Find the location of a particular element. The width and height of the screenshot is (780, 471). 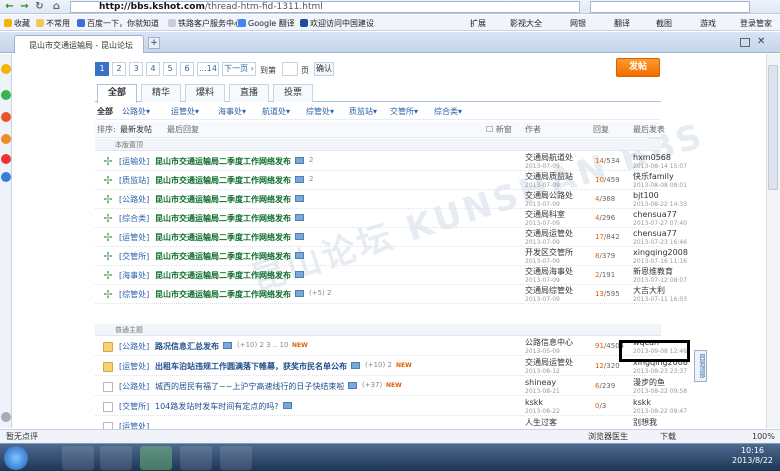

restore-icon is located at coordinates (745, 42).